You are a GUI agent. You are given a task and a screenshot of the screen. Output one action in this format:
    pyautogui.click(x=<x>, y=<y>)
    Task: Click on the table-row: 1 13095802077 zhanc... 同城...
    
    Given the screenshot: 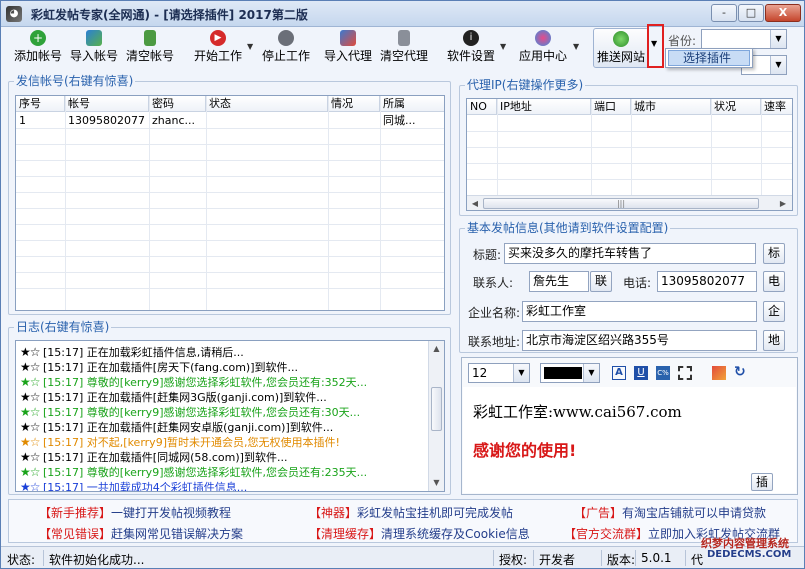 What is the action you would take?
    pyautogui.click(x=230, y=120)
    